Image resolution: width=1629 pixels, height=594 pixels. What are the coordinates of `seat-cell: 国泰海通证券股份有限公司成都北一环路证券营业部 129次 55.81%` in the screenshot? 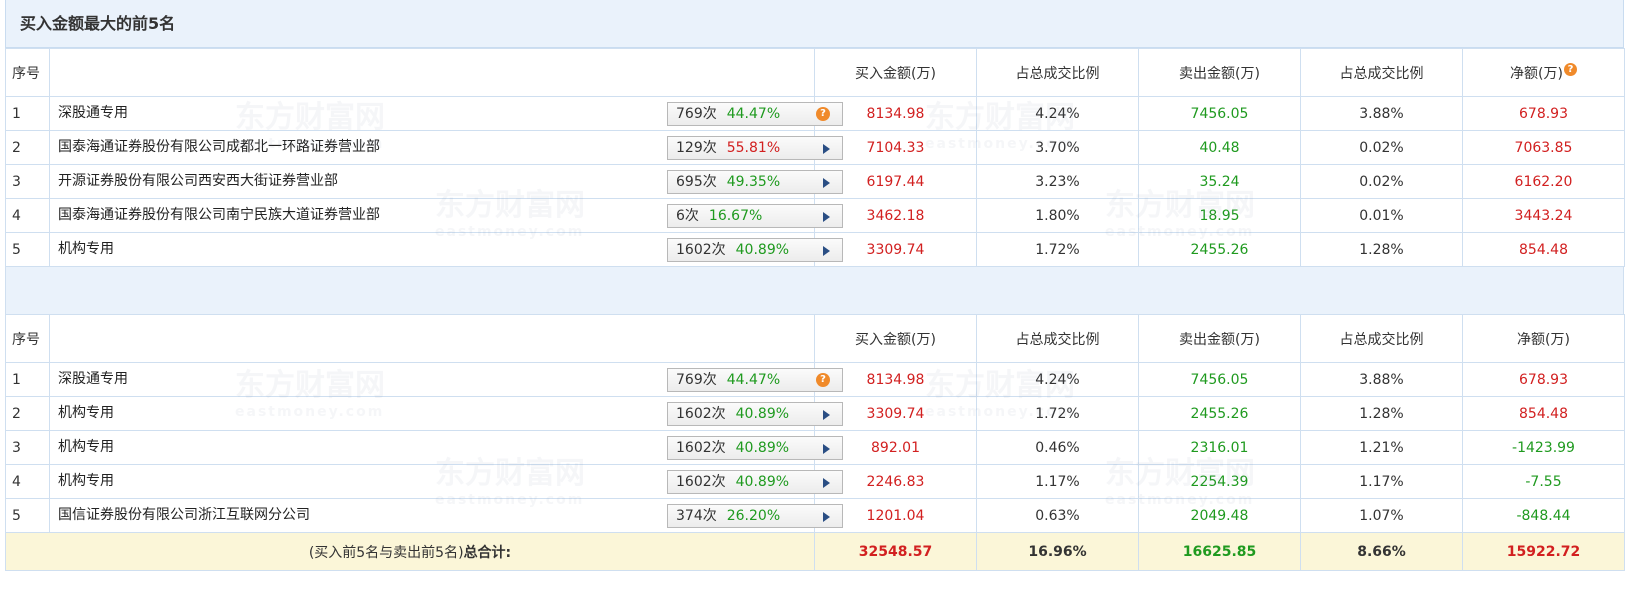 It's located at (446, 147).